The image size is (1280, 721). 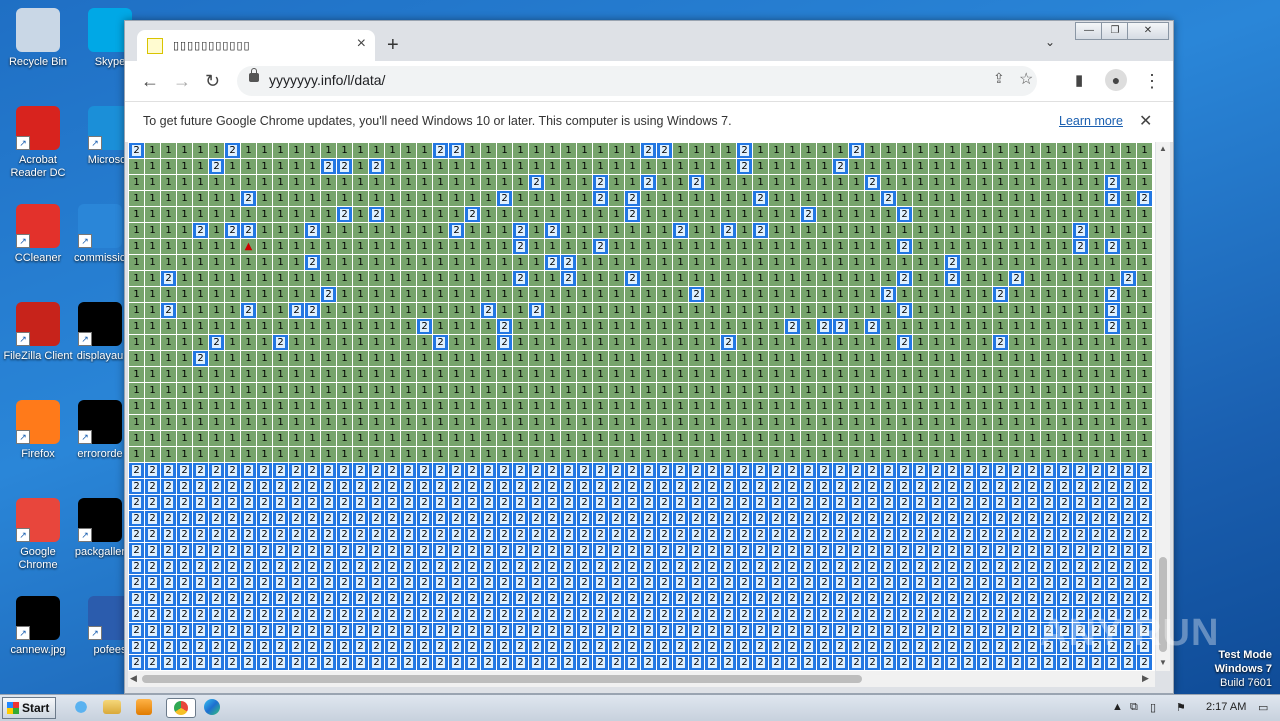 I want to click on forward-button: →, so click(x=182, y=81).